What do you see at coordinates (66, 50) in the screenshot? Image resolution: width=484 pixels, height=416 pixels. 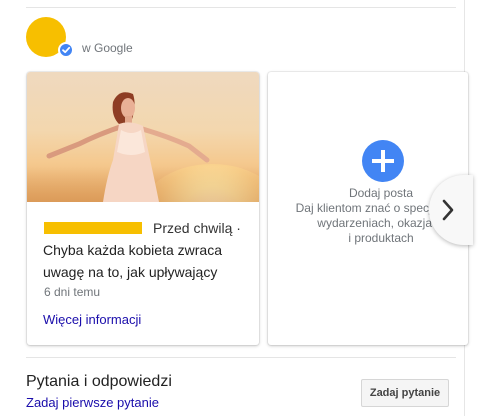 I see `verified-badge-icon` at bounding box center [66, 50].